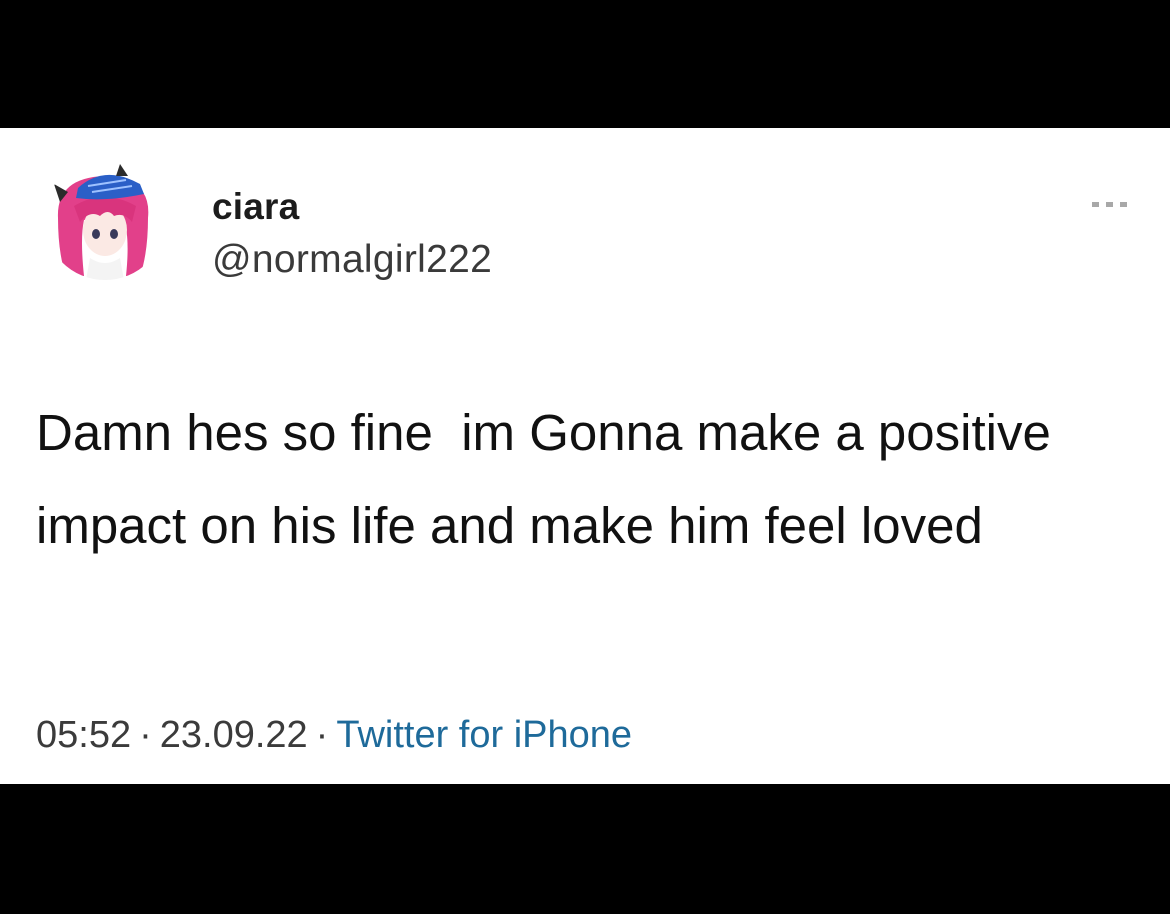 Image resolution: width=1170 pixels, height=914 pixels. Describe the element at coordinates (334, 735) in the screenshot. I see `tweet-metadata: 05:52 · 23.09.22 · Twitter for iPhone` at that location.